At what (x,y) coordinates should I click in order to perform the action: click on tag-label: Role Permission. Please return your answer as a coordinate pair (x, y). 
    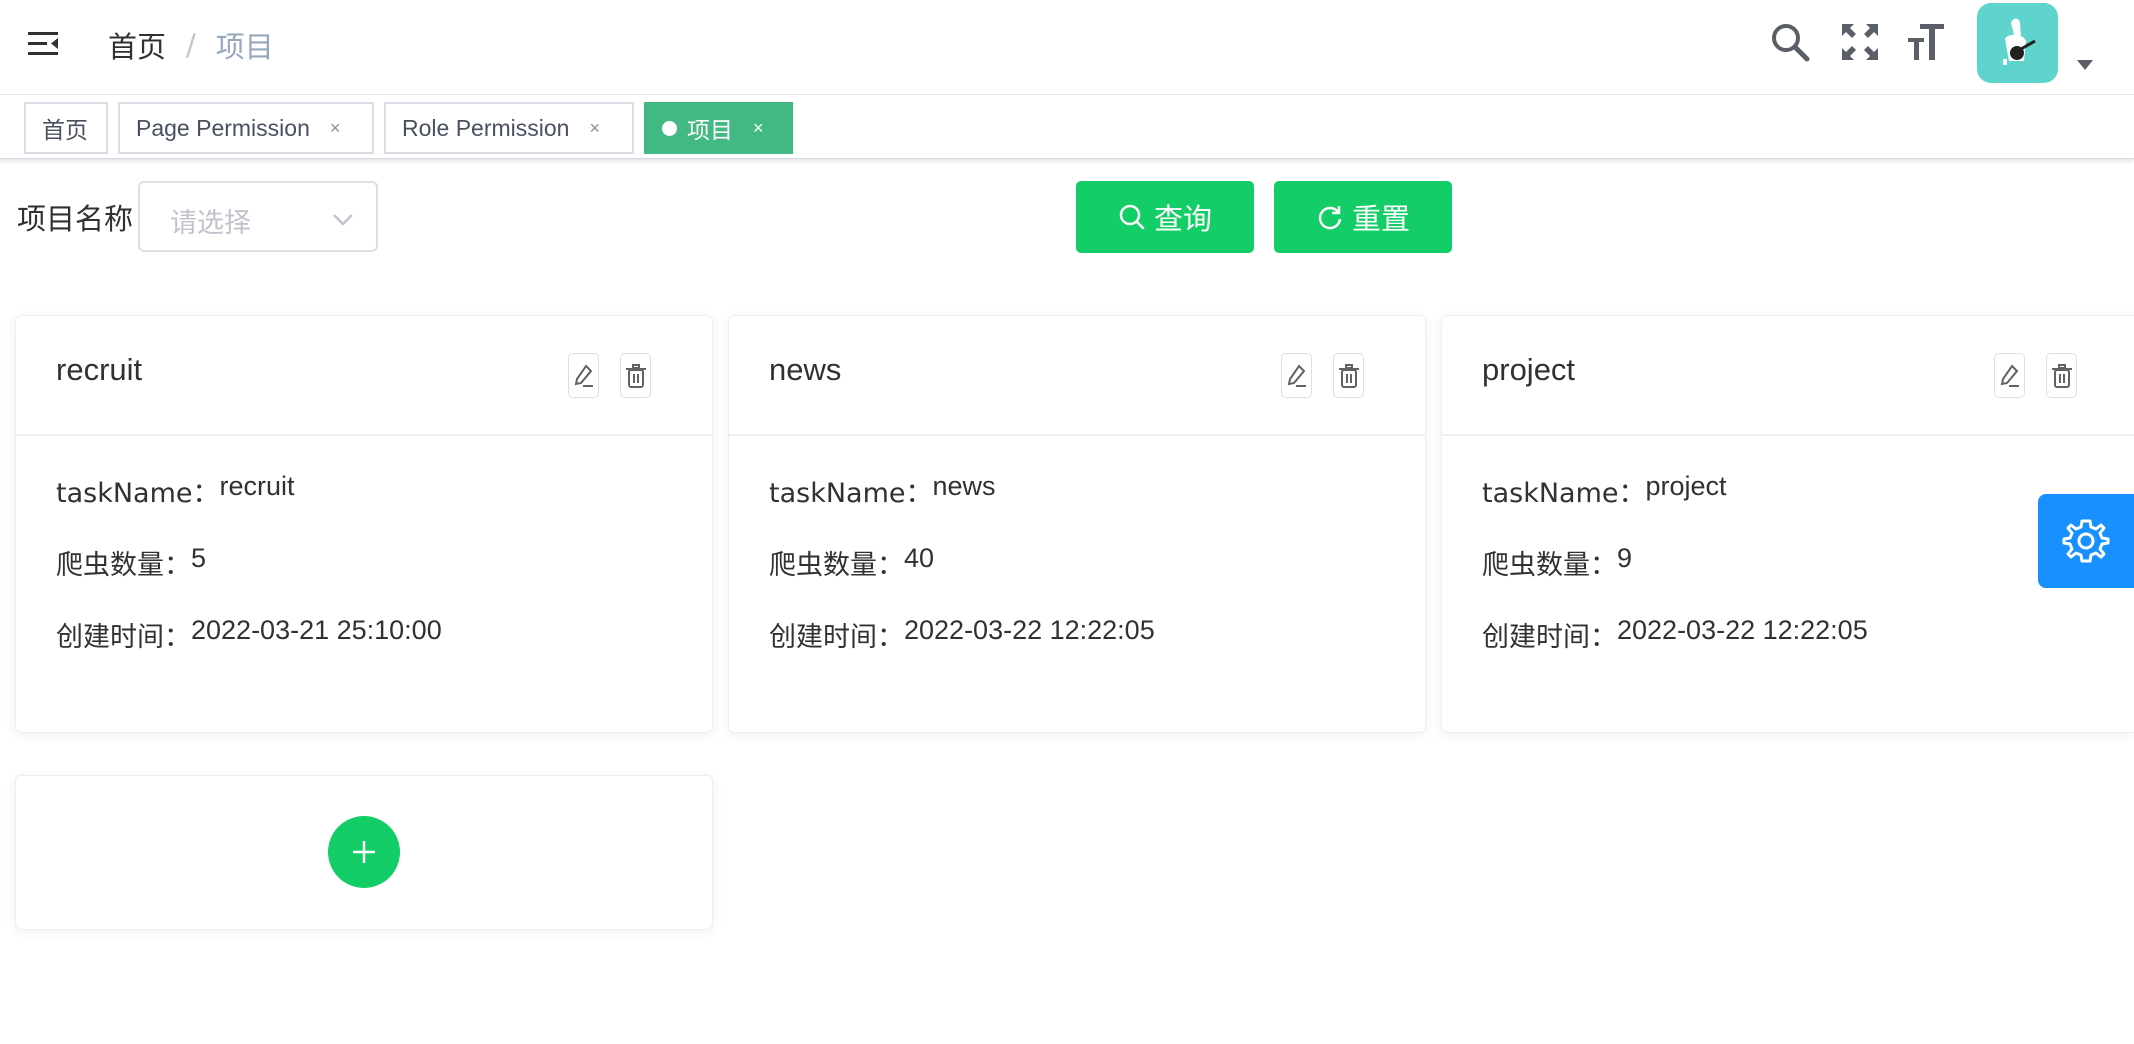
    Looking at the image, I should click on (486, 127).